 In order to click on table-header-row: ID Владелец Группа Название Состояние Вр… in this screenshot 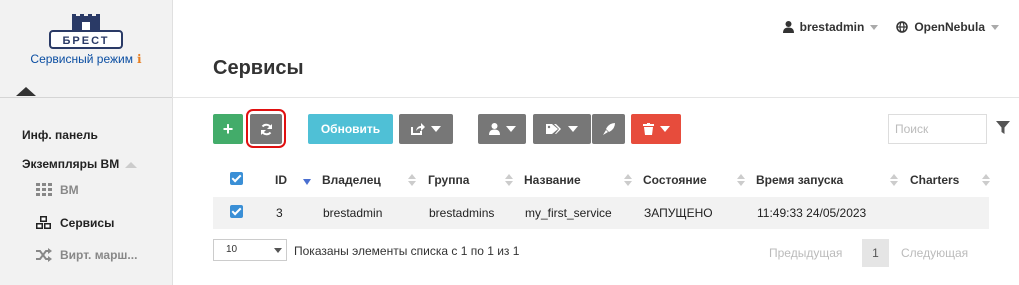, I will do `click(601, 179)`.